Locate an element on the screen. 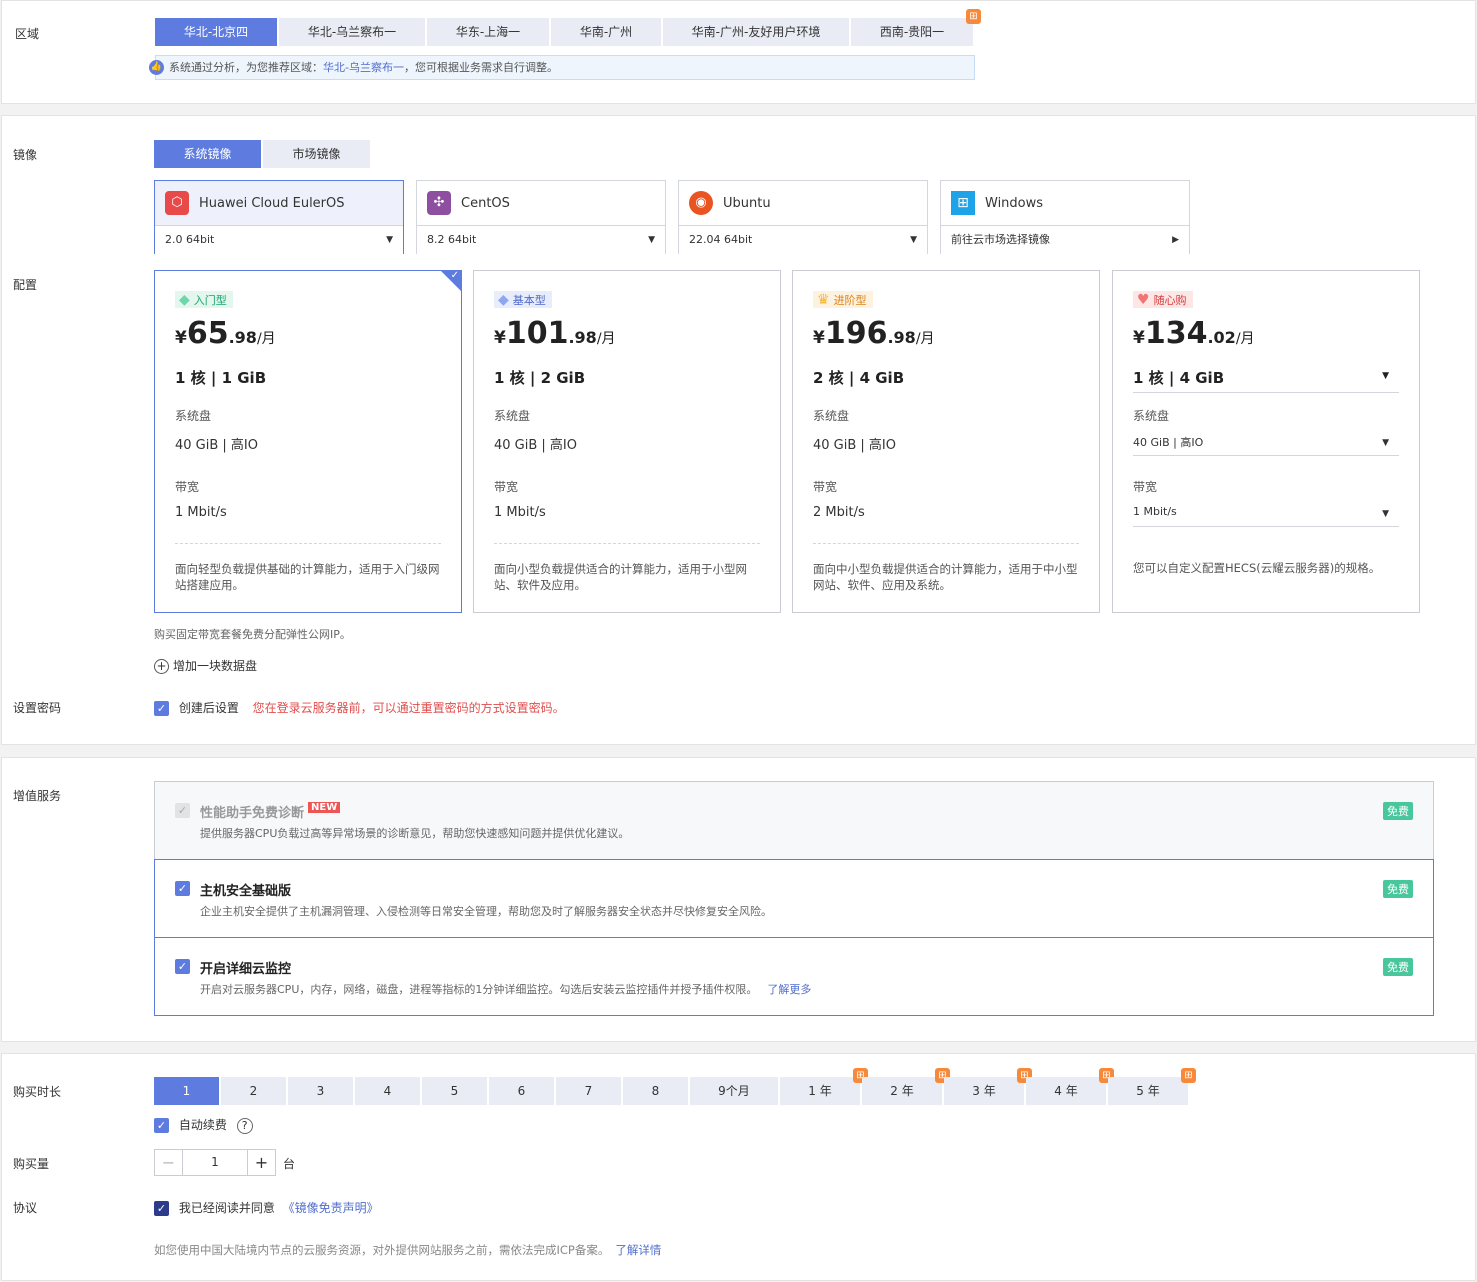  os-card-centos: ✣ CentOS 8.2 64bit ▼ is located at coordinates (541, 217).